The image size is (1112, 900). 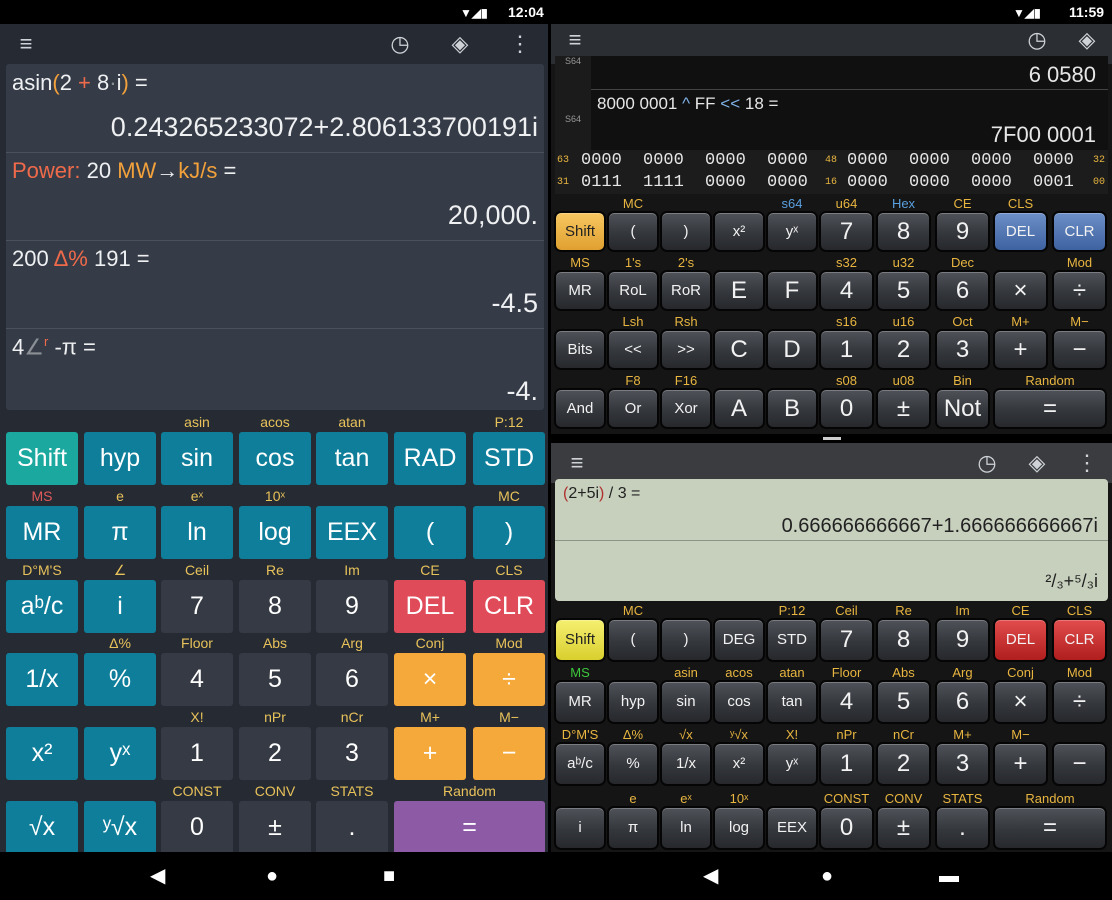 I want to click on layers-icon: ◈, so click(x=1087, y=40).